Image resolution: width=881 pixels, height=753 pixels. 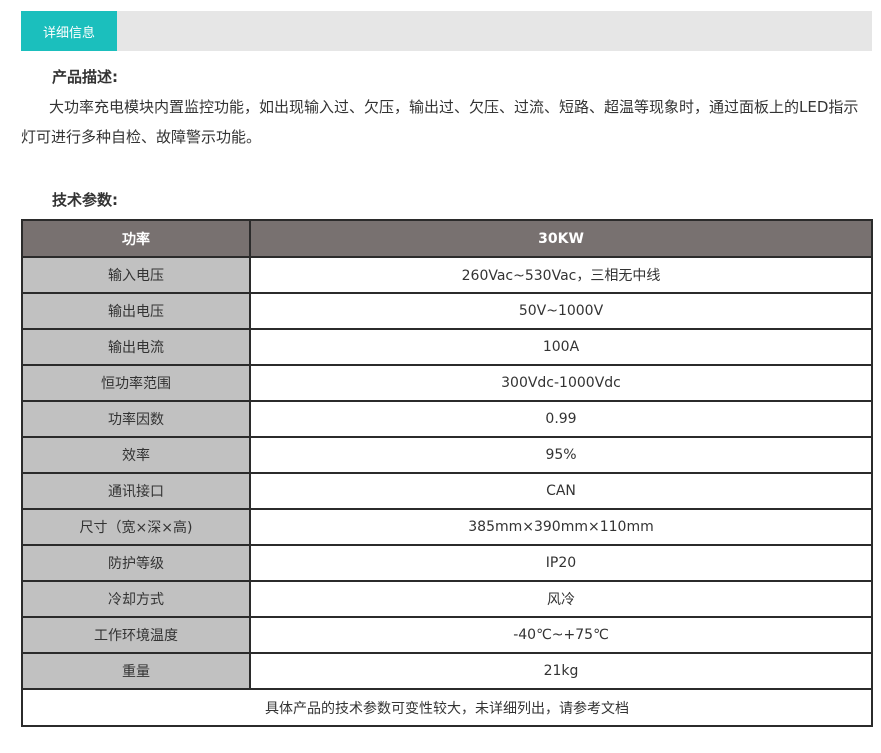 I want to click on table-row: 恒功率范围 300Vdc-1000Vdc, so click(x=447, y=383).